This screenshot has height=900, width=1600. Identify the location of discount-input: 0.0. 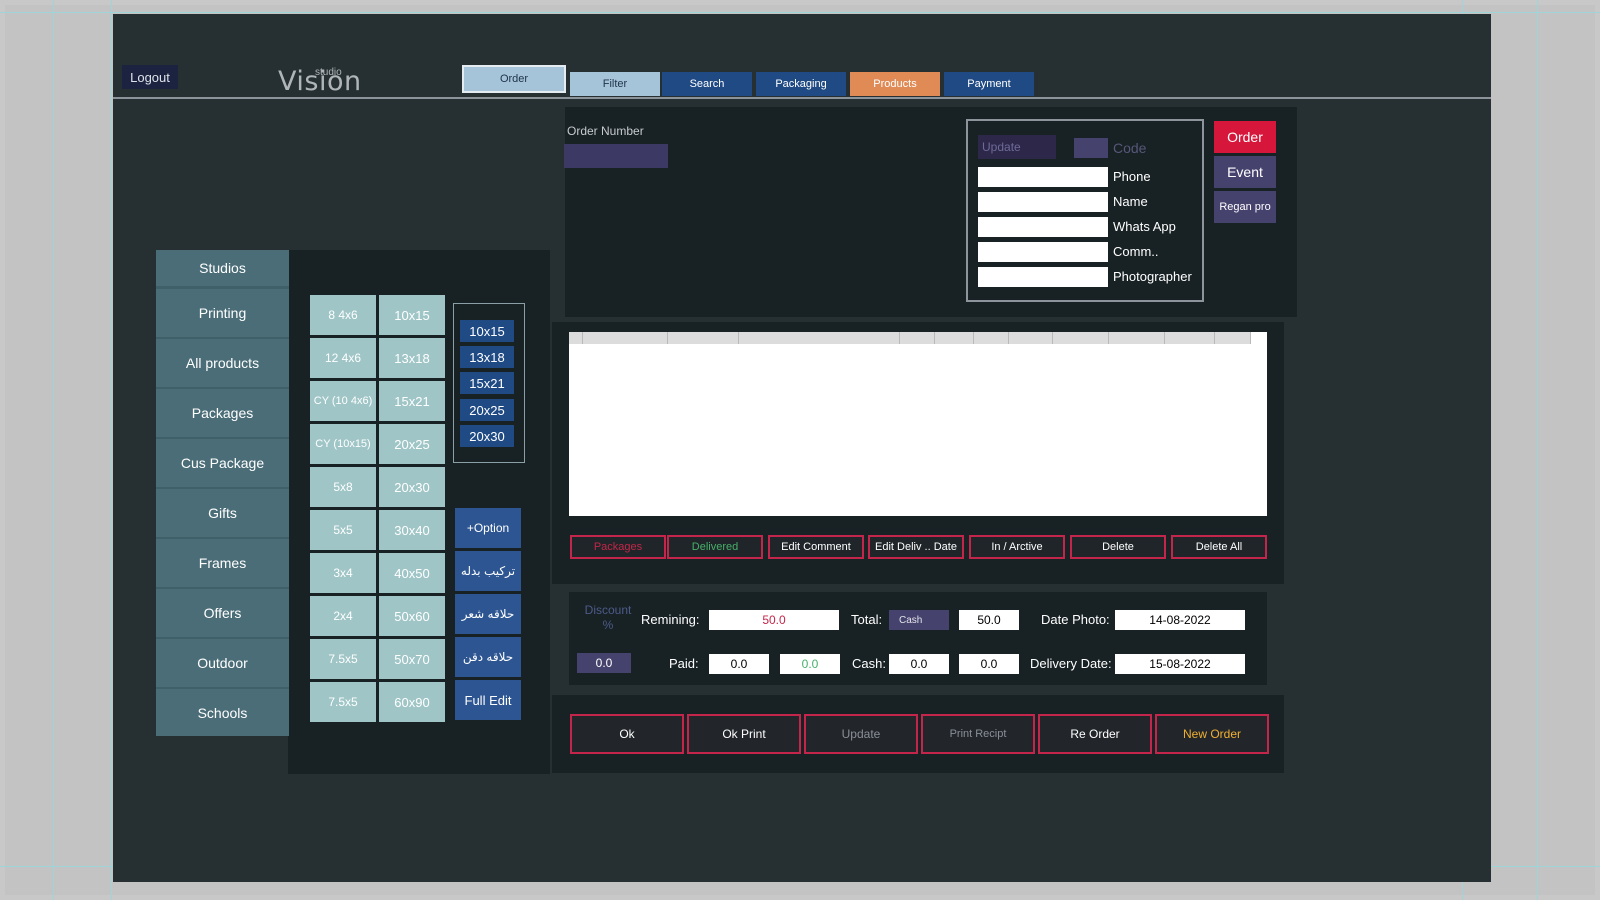
(604, 663).